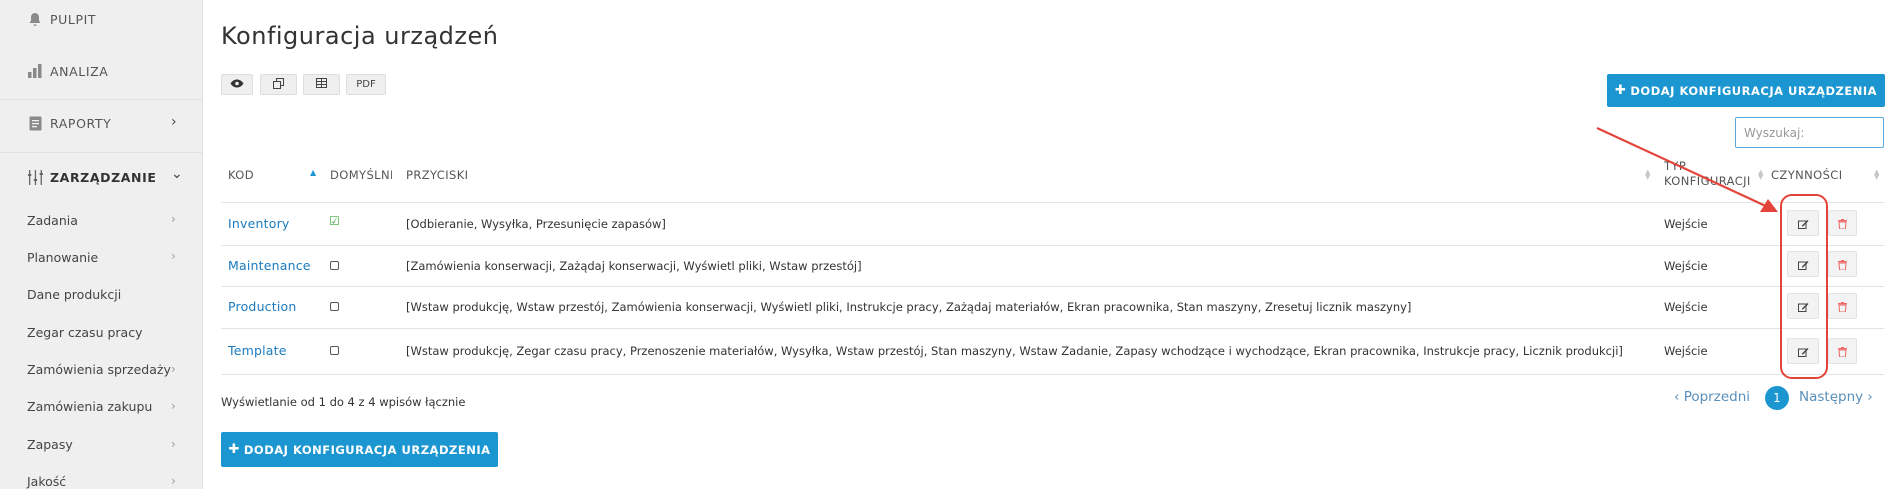  I want to click on nav-item-zarzadzanie: ZARZĄDZANIE, so click(91, 177).